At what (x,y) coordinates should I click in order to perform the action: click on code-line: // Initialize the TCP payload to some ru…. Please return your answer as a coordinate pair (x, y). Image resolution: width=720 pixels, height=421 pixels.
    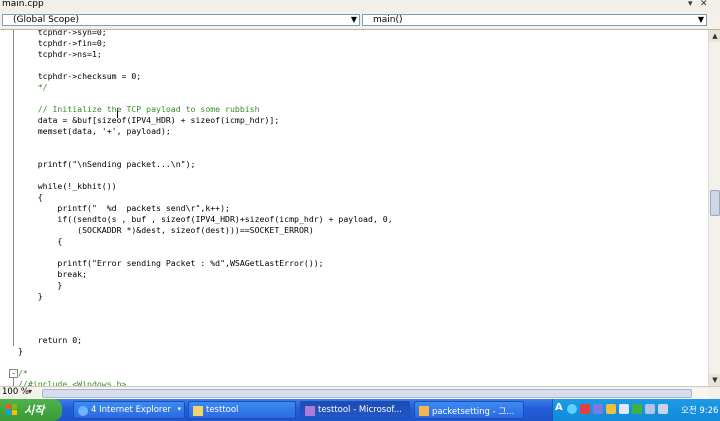
    Looking at the image, I should click on (139, 109).